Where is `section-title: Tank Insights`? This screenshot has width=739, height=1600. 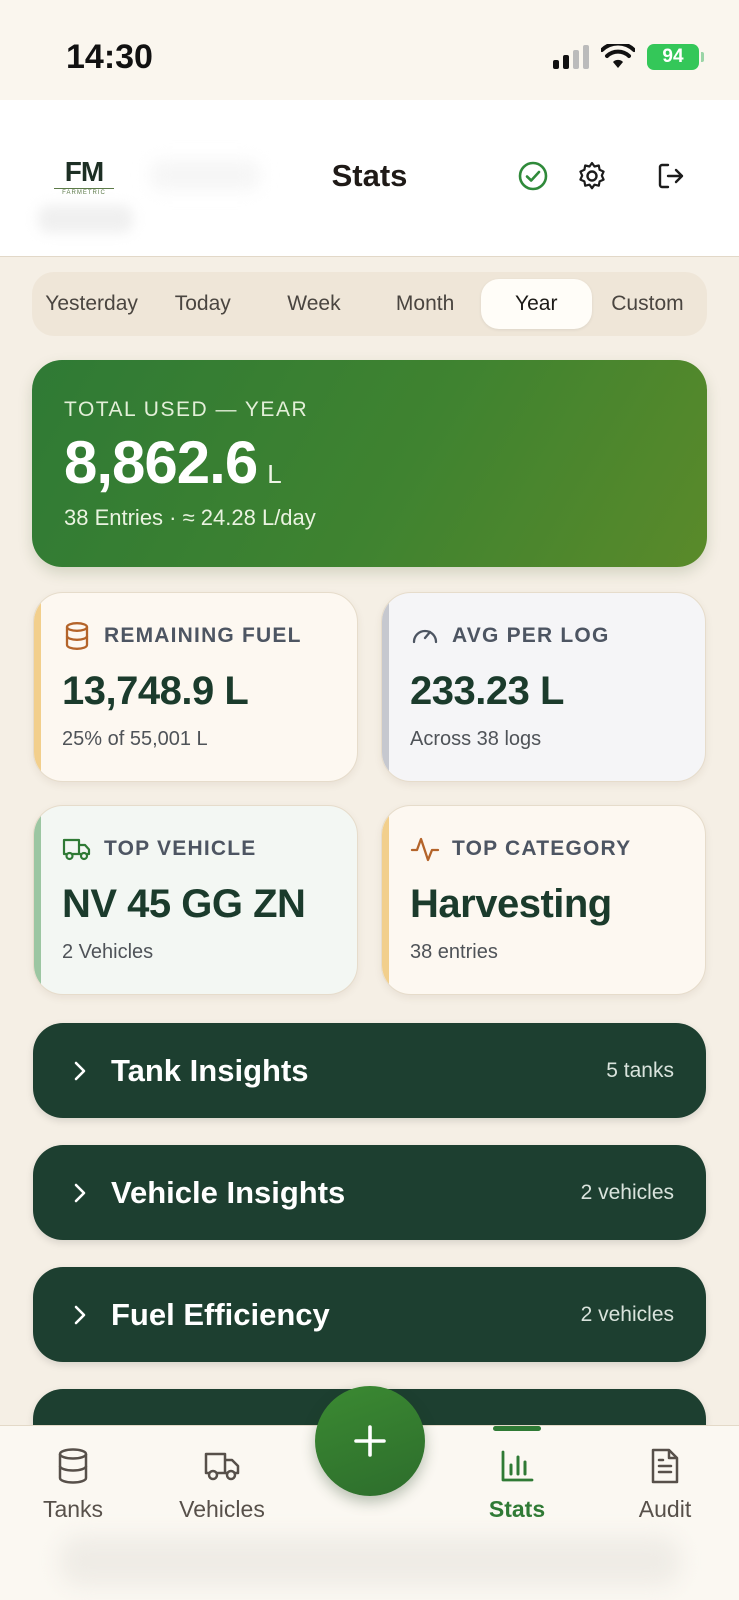 section-title: Tank Insights is located at coordinates (210, 1070).